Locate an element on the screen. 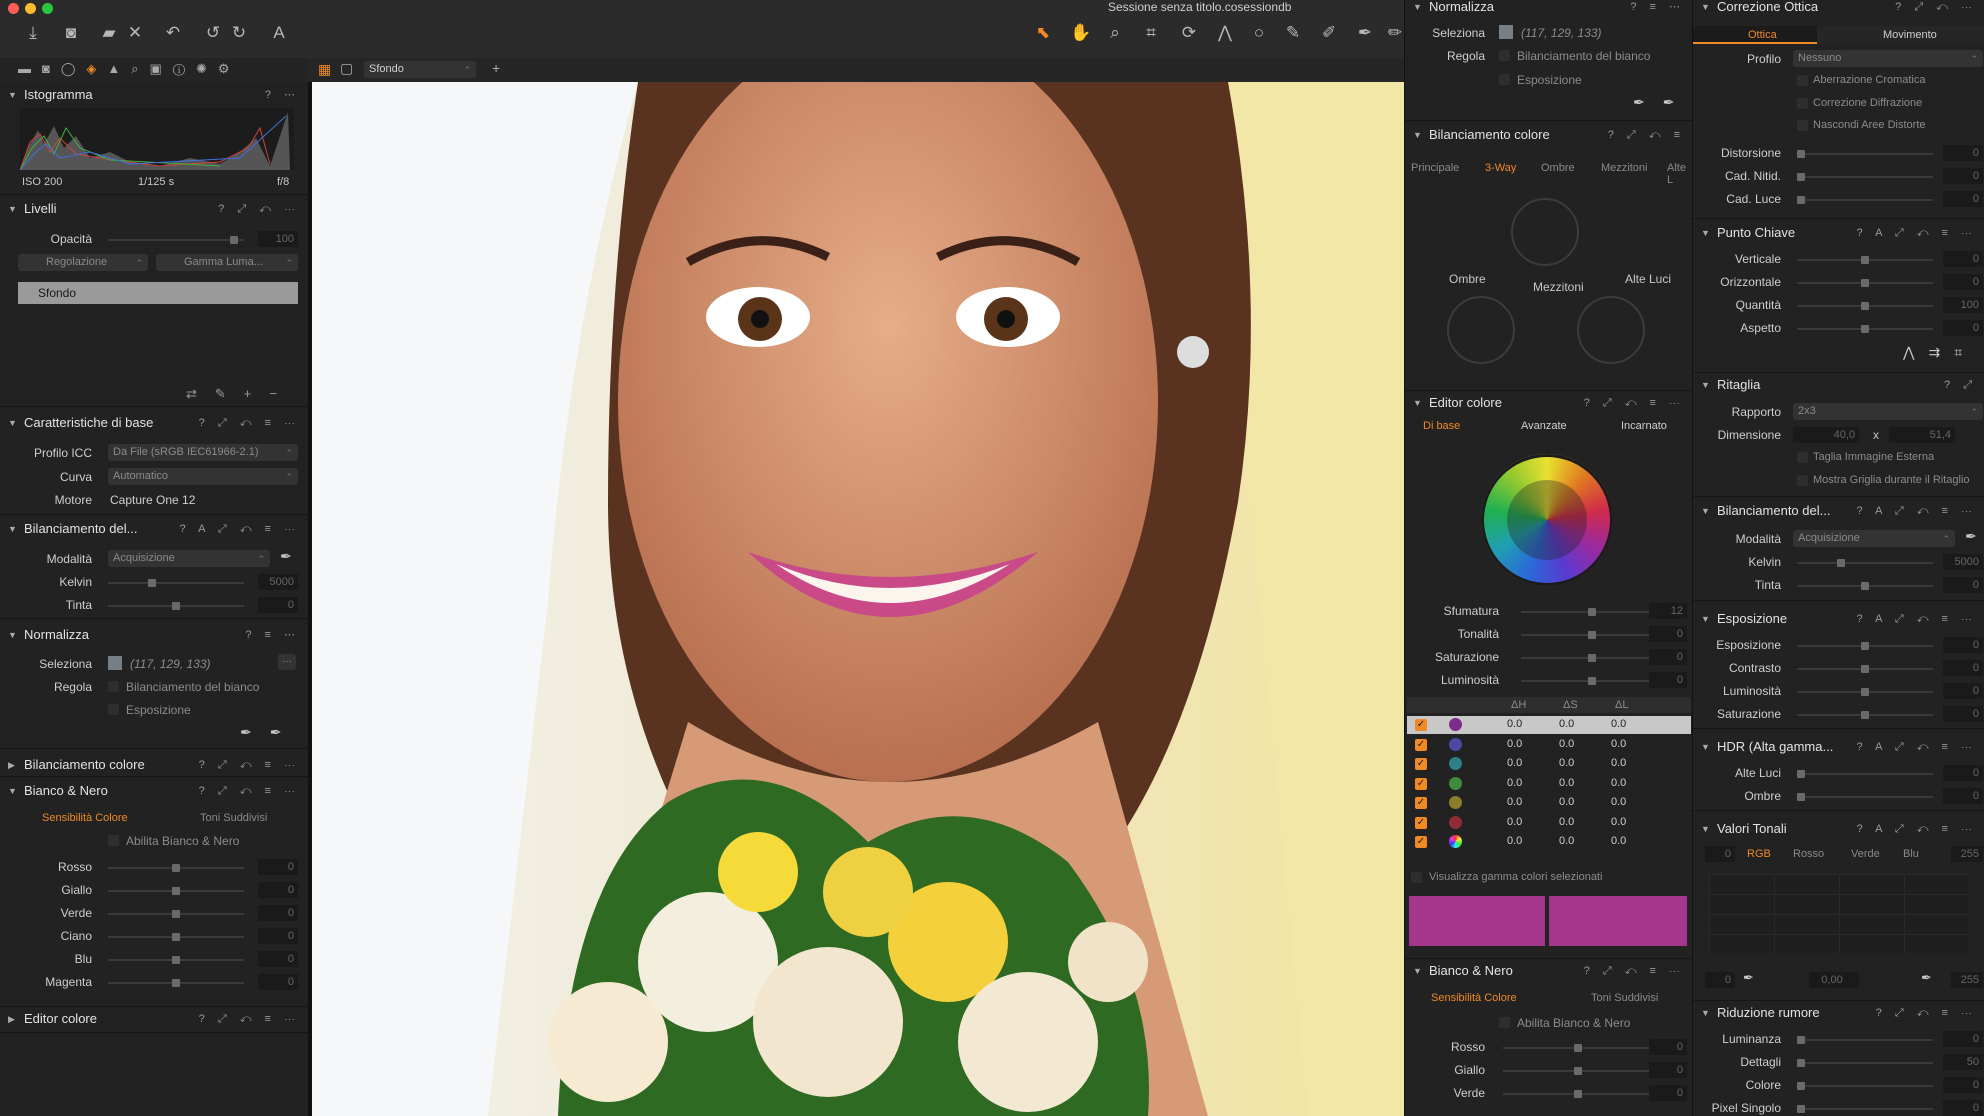 The image size is (1984, 1116). tint-slider is located at coordinates (176, 606).